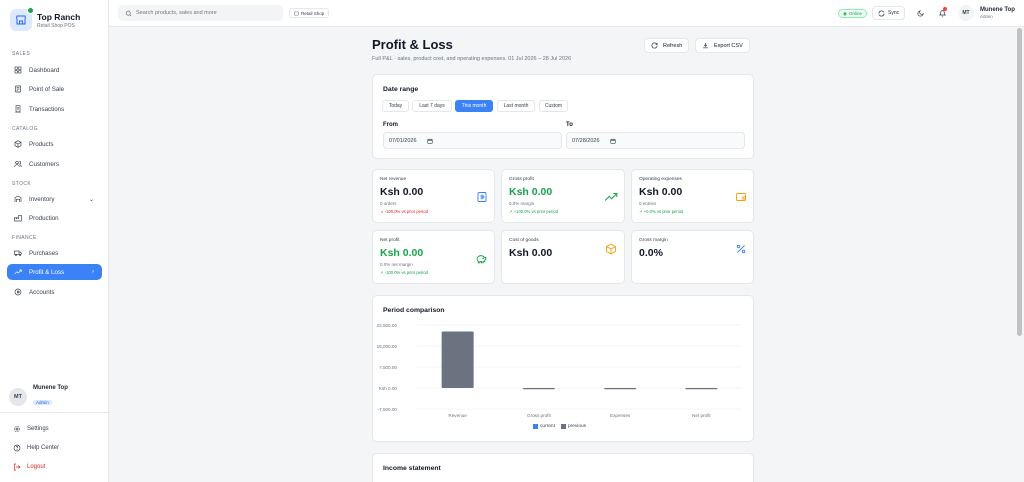 This screenshot has width=1024, height=482. Describe the element at coordinates (54, 292) in the screenshot. I see `sidebar-item-accounts: Accounts` at that location.